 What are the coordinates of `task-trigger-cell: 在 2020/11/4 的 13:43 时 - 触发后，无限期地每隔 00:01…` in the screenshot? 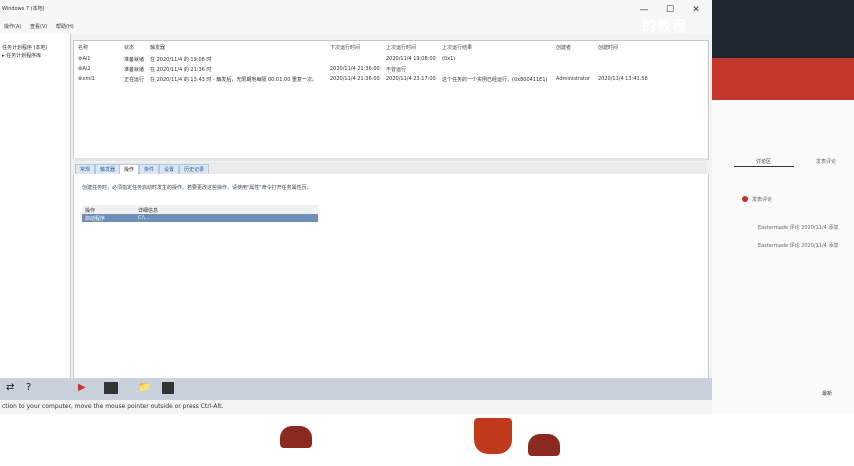 It's located at (234, 80).